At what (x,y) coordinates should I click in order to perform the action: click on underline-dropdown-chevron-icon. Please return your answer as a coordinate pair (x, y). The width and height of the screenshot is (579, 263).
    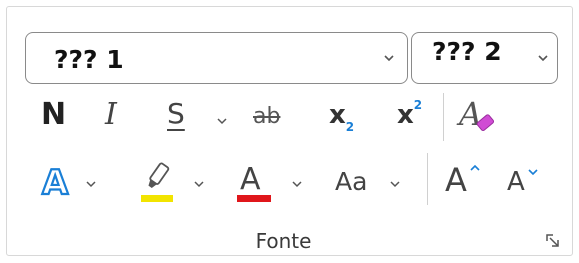
    Looking at the image, I should click on (222, 121).